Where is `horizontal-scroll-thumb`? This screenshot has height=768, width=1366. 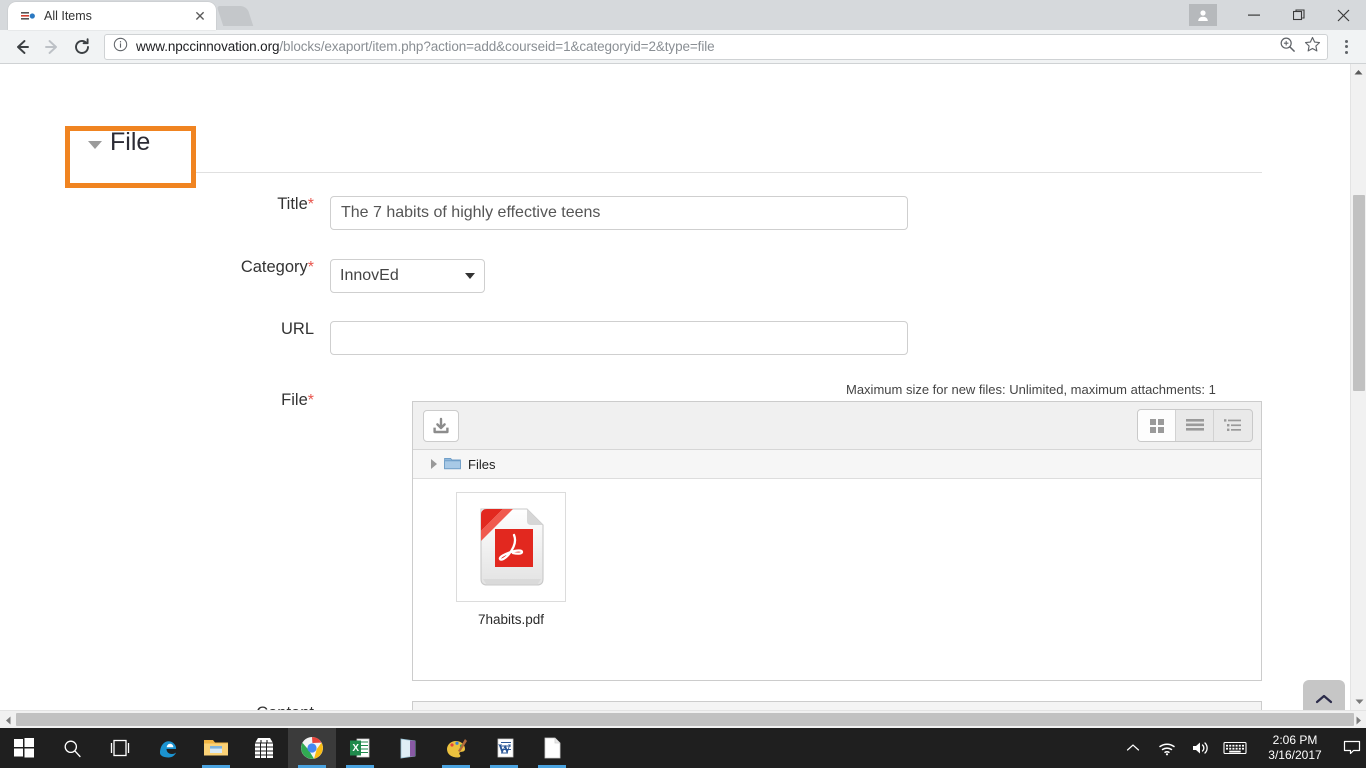
horizontal-scroll-thumb is located at coordinates (685, 719).